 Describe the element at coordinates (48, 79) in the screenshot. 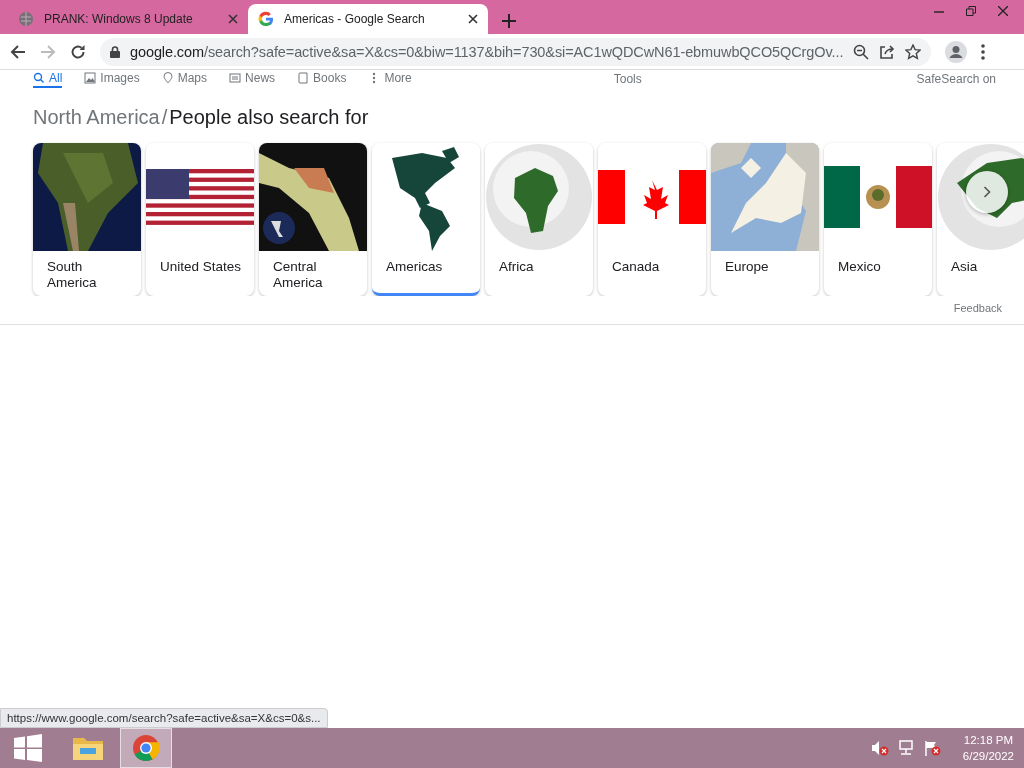

I see `nav-link: All` at that location.